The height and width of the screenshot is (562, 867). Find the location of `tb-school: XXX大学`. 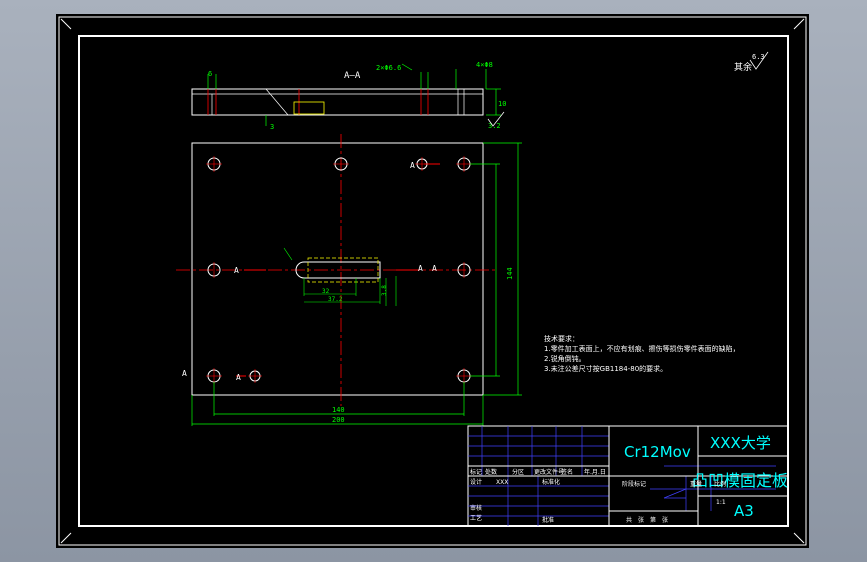

tb-school: XXX大学 is located at coordinates (740, 443).